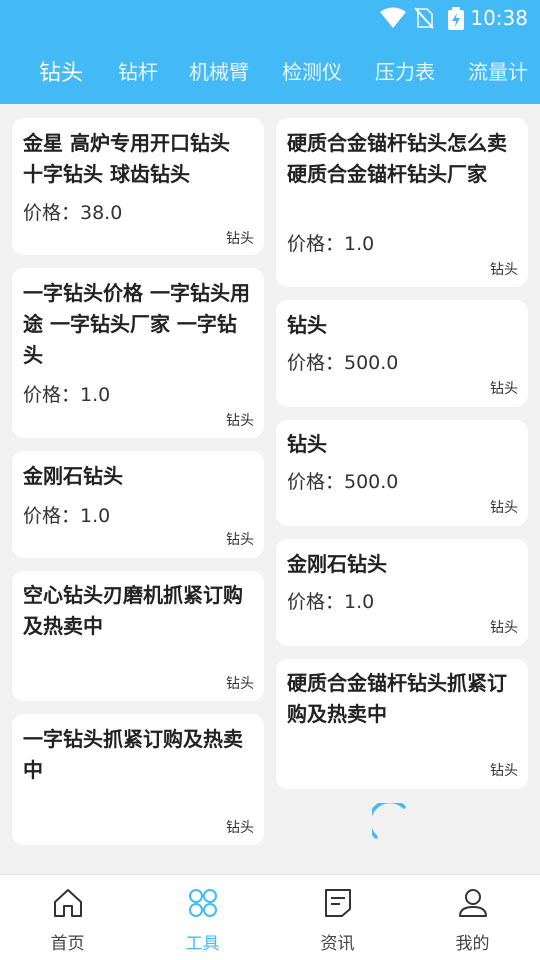 The height and width of the screenshot is (960, 540). What do you see at coordinates (73, 213) in the screenshot?
I see `product-price: 价格：38.0` at bounding box center [73, 213].